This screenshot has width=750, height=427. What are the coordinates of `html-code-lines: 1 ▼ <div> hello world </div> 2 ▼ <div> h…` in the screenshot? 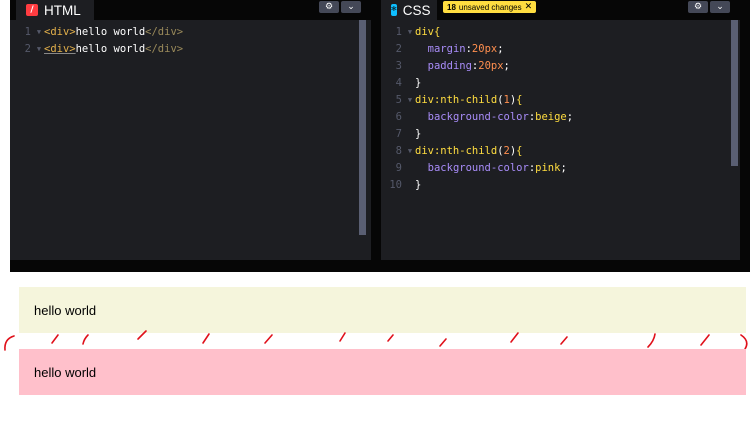 It's located at (184, 41).